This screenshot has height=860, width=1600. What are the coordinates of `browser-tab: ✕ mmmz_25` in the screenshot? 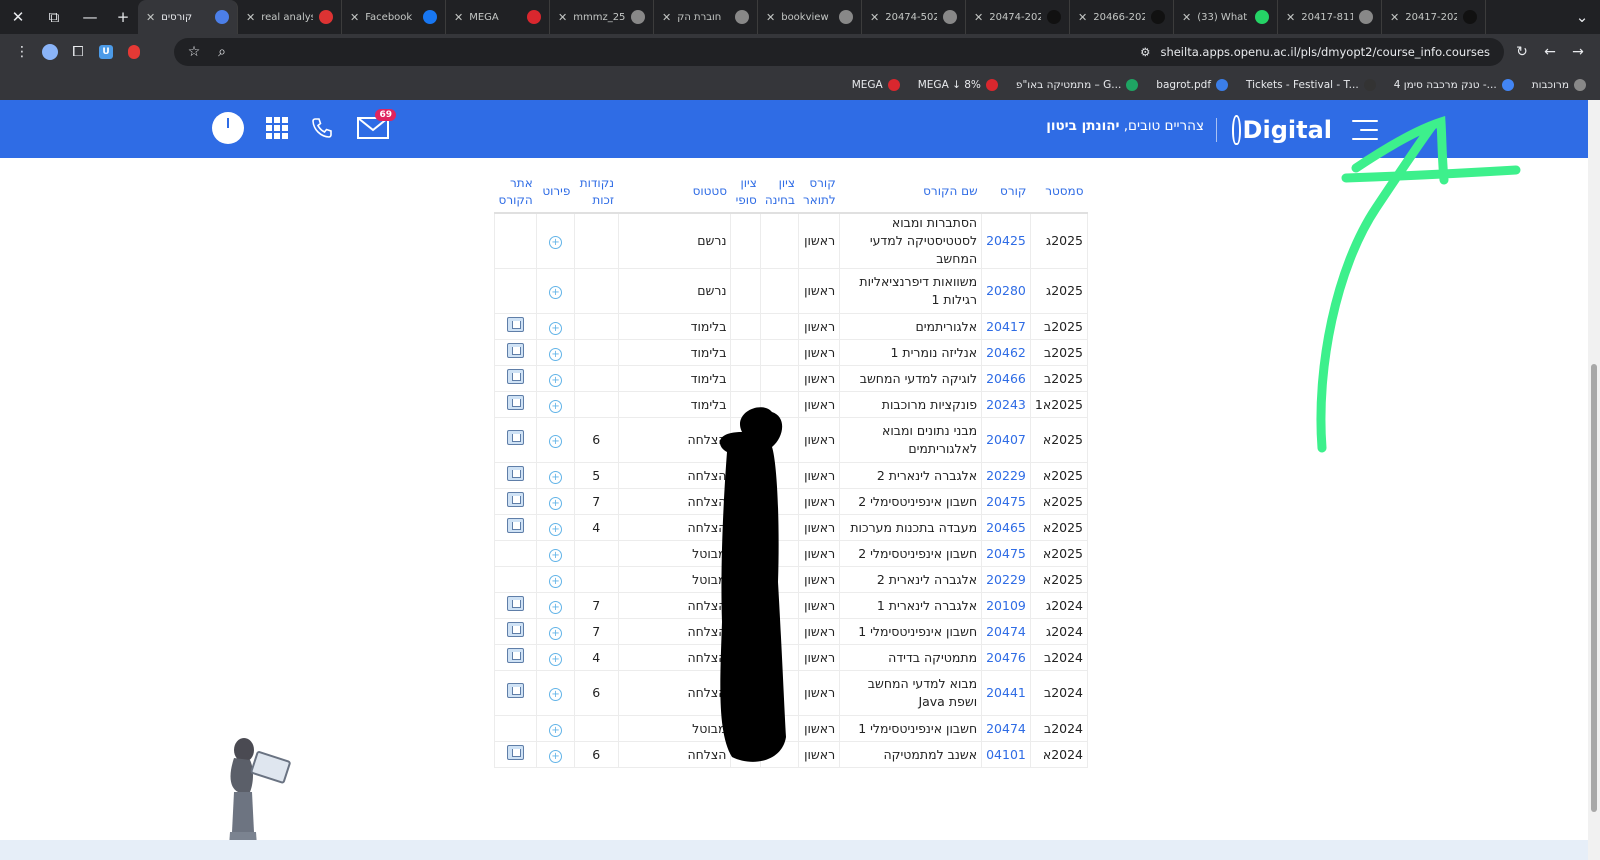 It's located at (602, 17).